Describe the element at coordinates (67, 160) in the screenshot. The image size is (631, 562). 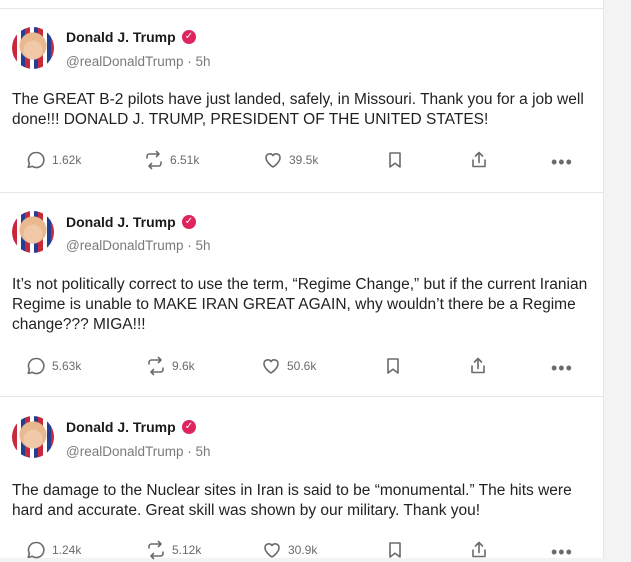
I see `reply-count: 1.62k` at that location.